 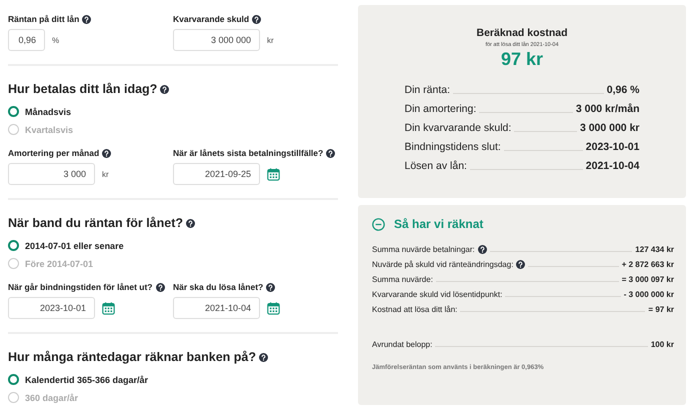 I want to click on row-label: Din kvarvarande skuld:, so click(x=458, y=128).